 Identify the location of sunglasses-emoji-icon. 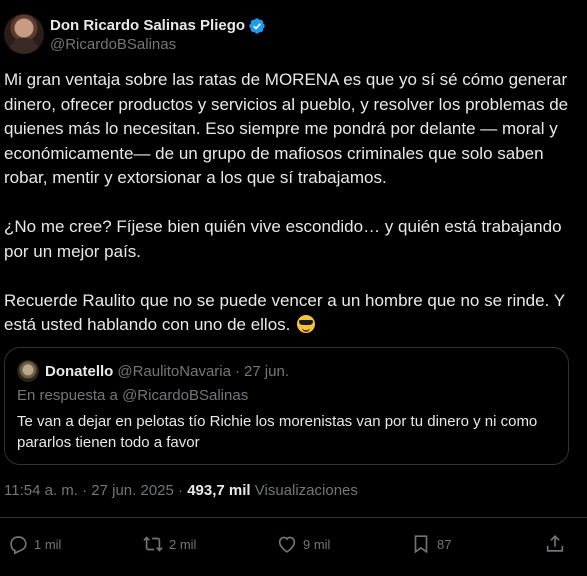
(306, 324).